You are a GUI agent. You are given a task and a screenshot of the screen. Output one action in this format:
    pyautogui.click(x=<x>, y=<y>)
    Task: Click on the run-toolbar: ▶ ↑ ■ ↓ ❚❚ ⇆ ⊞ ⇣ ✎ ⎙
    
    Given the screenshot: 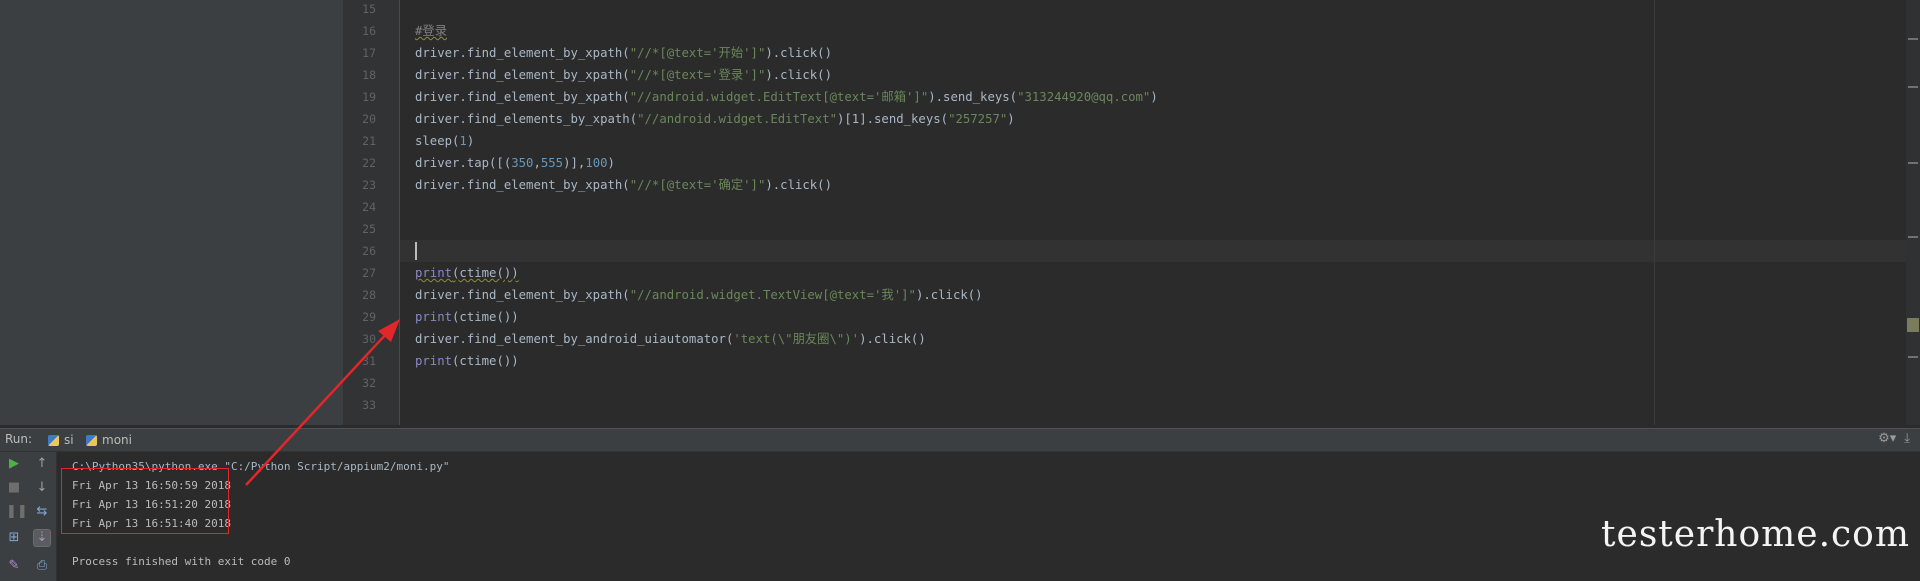 What is the action you would take?
    pyautogui.click(x=28, y=516)
    